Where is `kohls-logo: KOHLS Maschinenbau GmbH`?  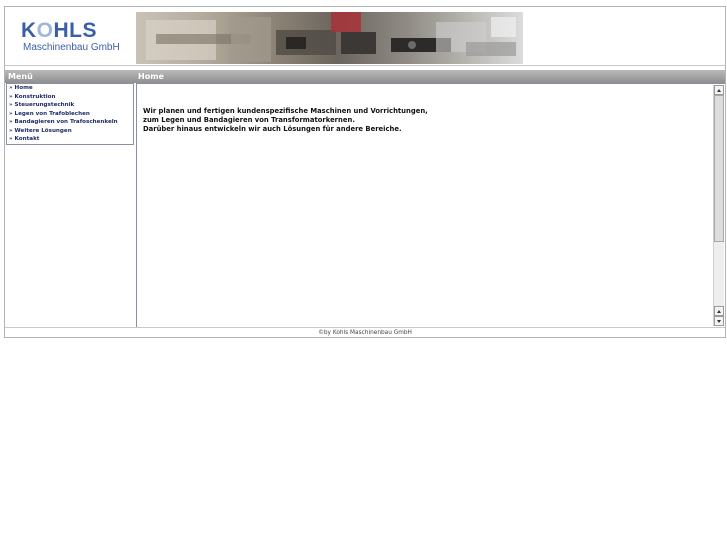
kohls-logo: KOHLS Maschinenbau GmbH is located at coordinates (71, 38).